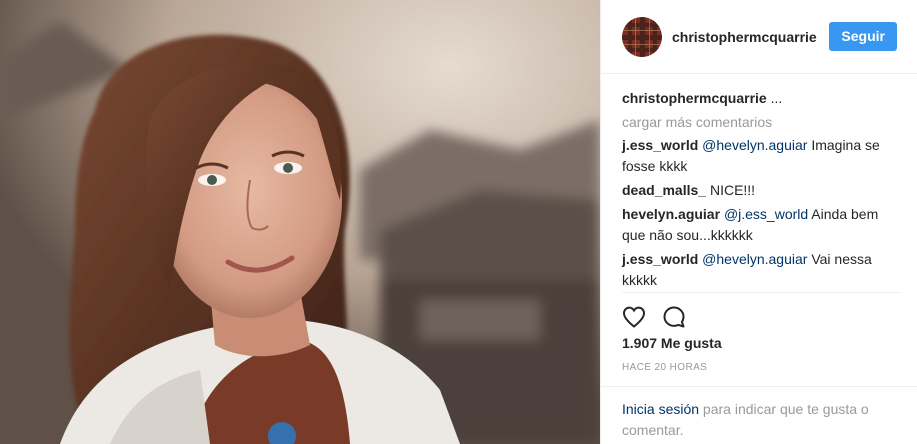 The height and width of the screenshot is (444, 917). I want to click on post-header: christophermcquarrie Seguir, so click(759, 37).